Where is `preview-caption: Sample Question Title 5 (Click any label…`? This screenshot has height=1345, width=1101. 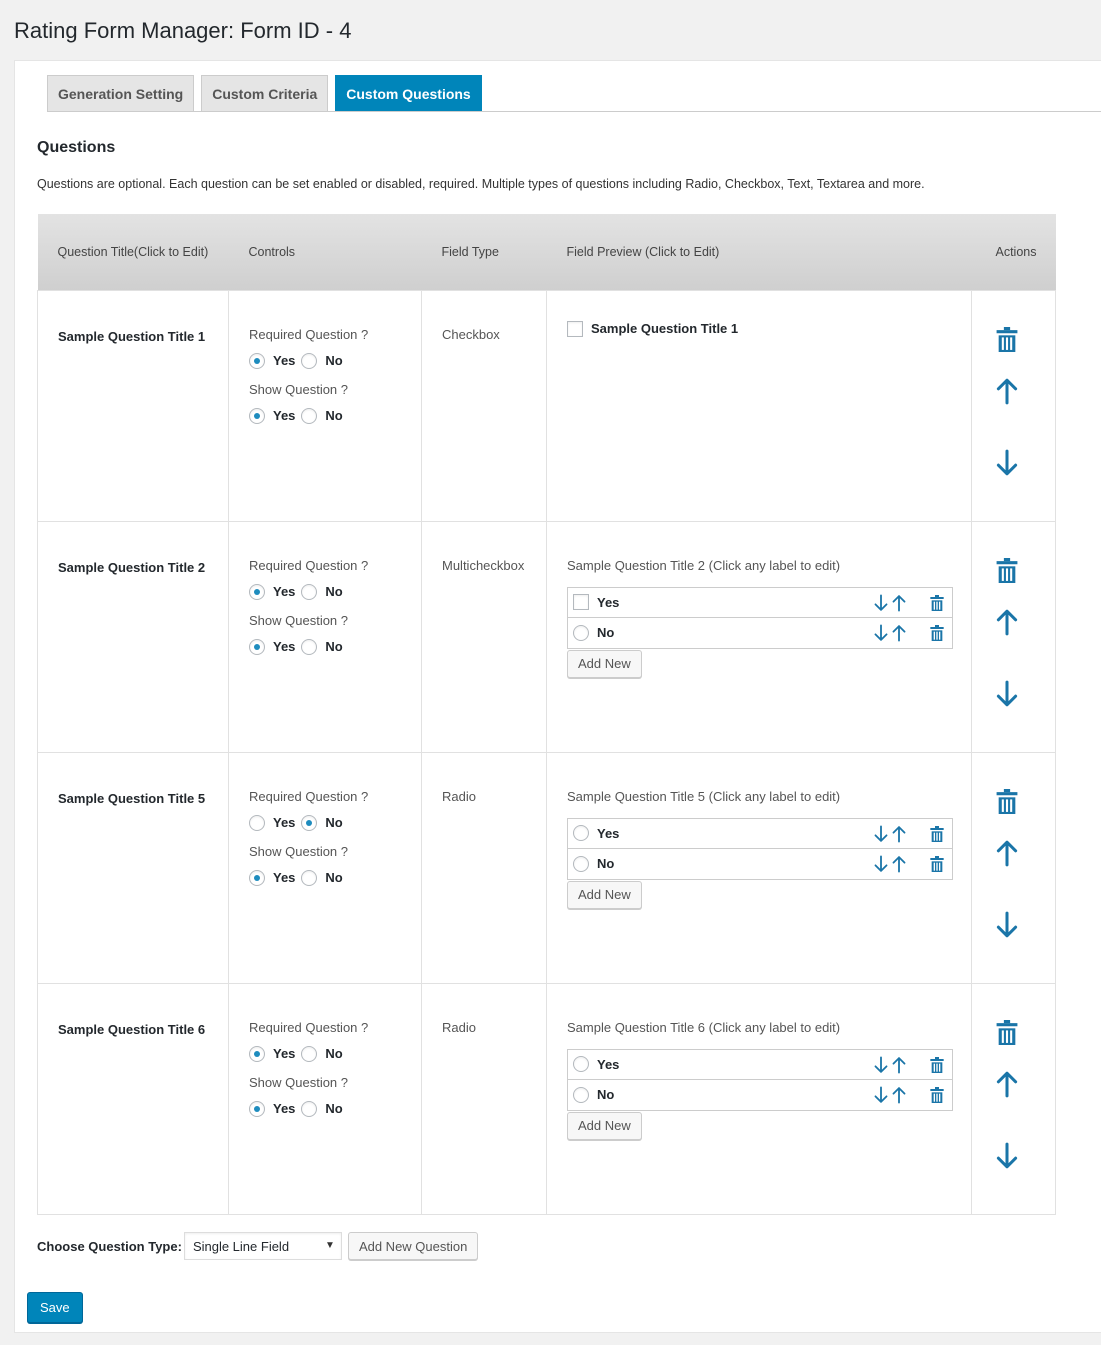 preview-caption: Sample Question Title 5 (Click any label… is located at coordinates (759, 796).